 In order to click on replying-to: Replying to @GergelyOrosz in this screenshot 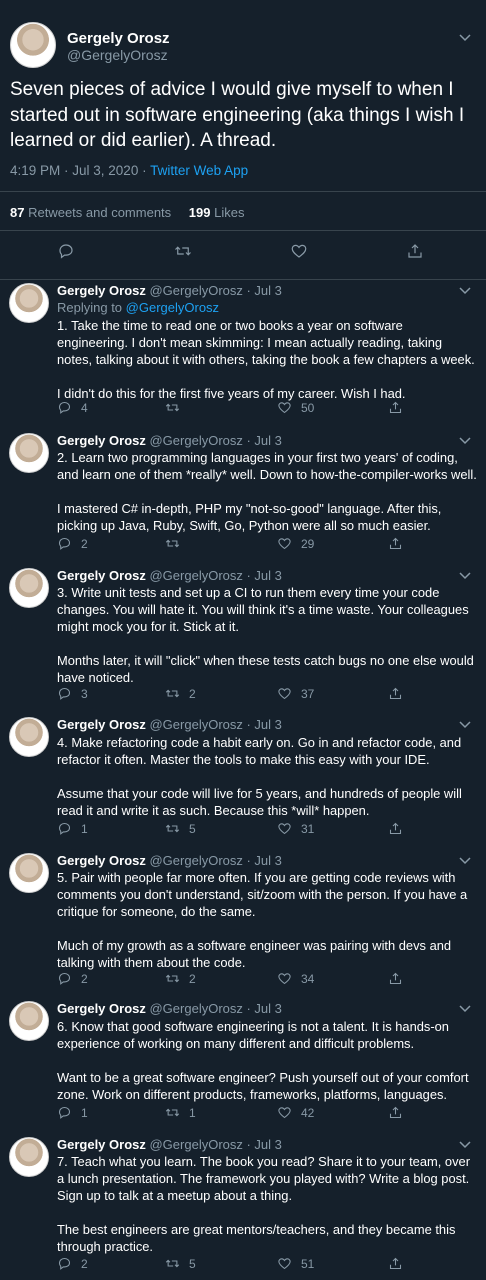, I will do `click(138, 307)`.